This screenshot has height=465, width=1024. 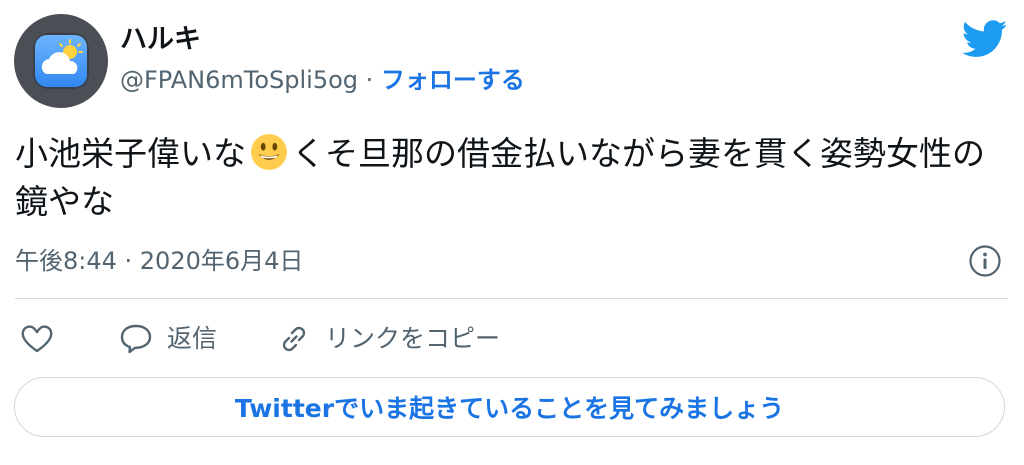 I want to click on avatar, so click(x=61, y=61).